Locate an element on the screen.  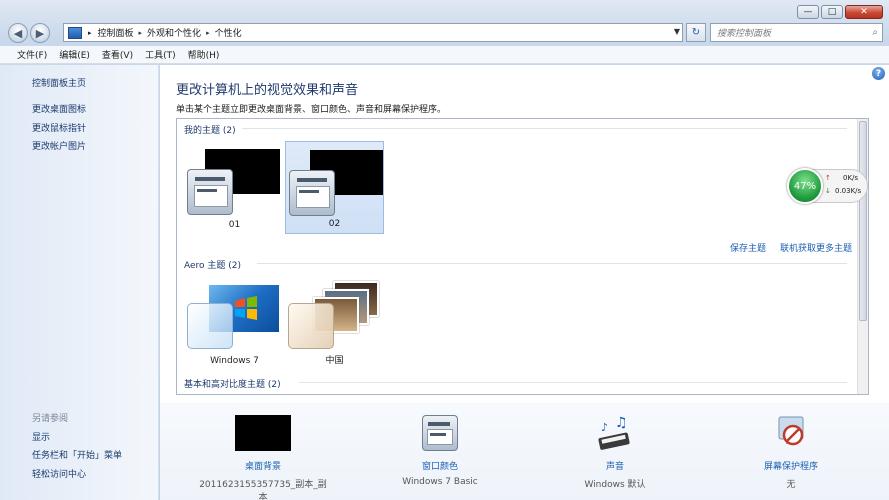
see-also-heading: 另请参阅 is located at coordinates (50, 419).